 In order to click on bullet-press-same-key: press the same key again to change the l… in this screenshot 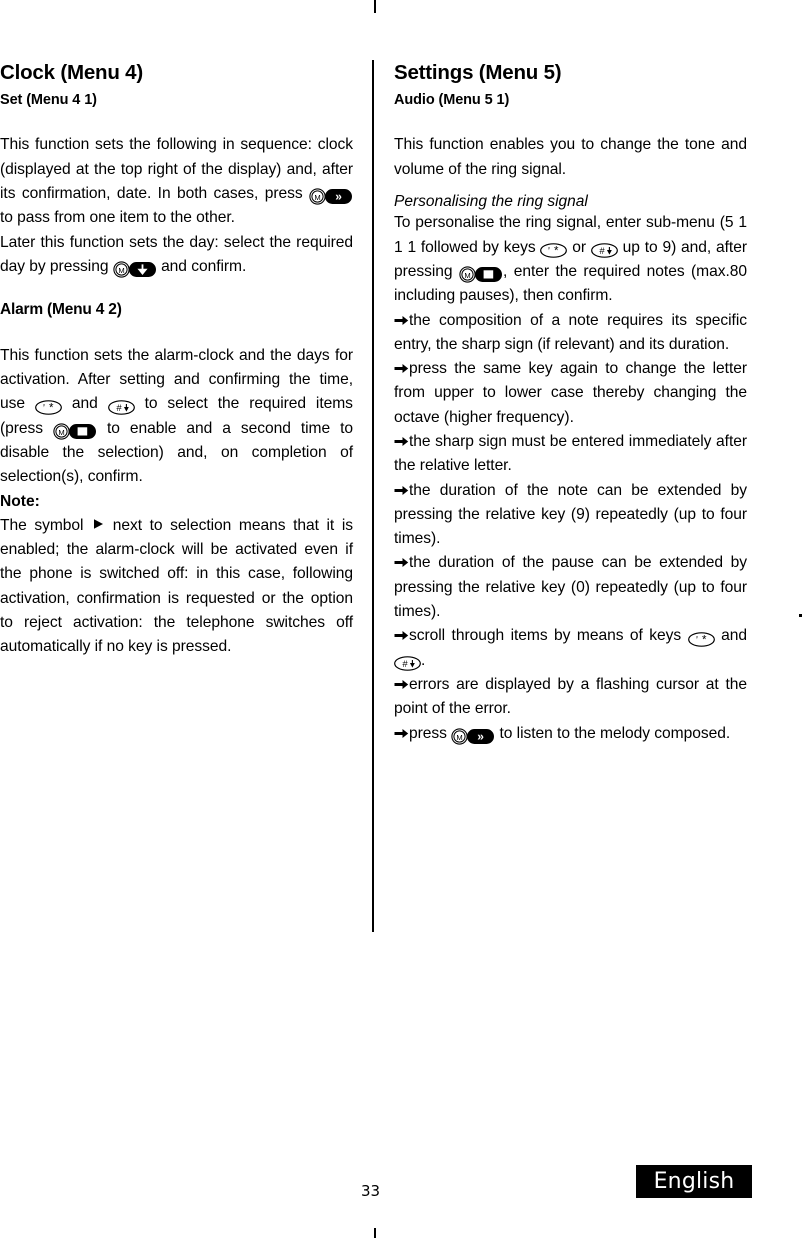, I will do `click(570, 393)`.